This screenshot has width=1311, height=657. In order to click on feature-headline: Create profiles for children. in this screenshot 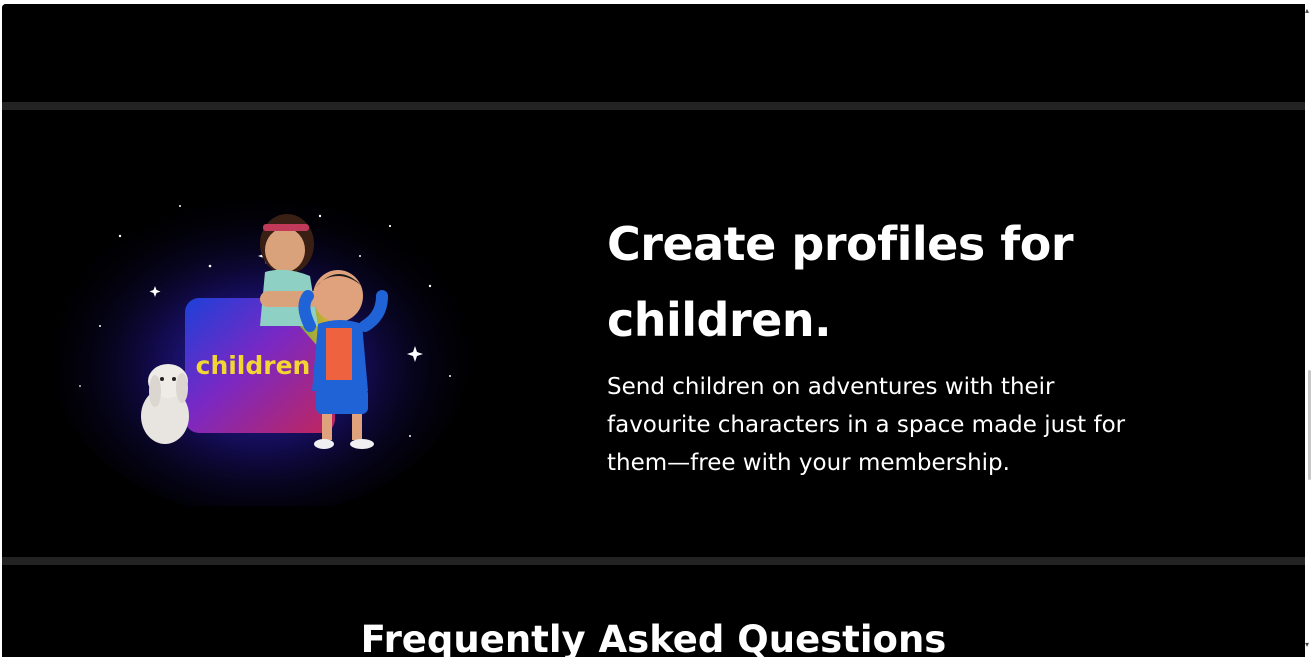, I will do `click(840, 282)`.